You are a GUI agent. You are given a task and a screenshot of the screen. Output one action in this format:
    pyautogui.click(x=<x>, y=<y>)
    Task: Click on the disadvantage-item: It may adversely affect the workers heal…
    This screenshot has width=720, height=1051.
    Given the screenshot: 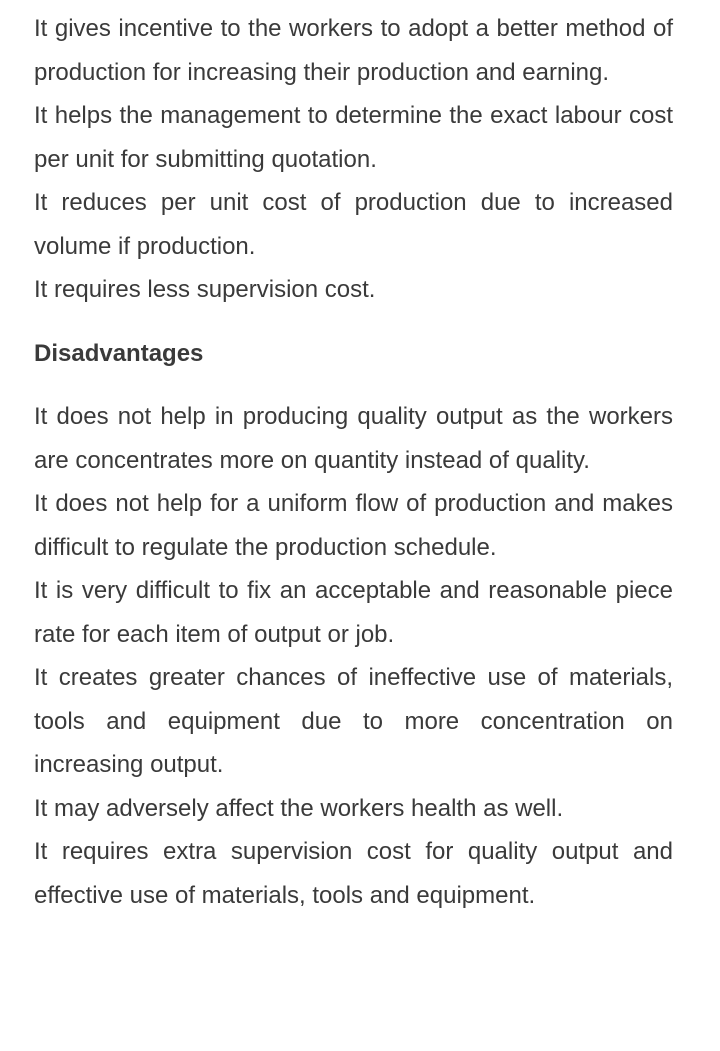 What is the action you would take?
    pyautogui.click(x=299, y=808)
    